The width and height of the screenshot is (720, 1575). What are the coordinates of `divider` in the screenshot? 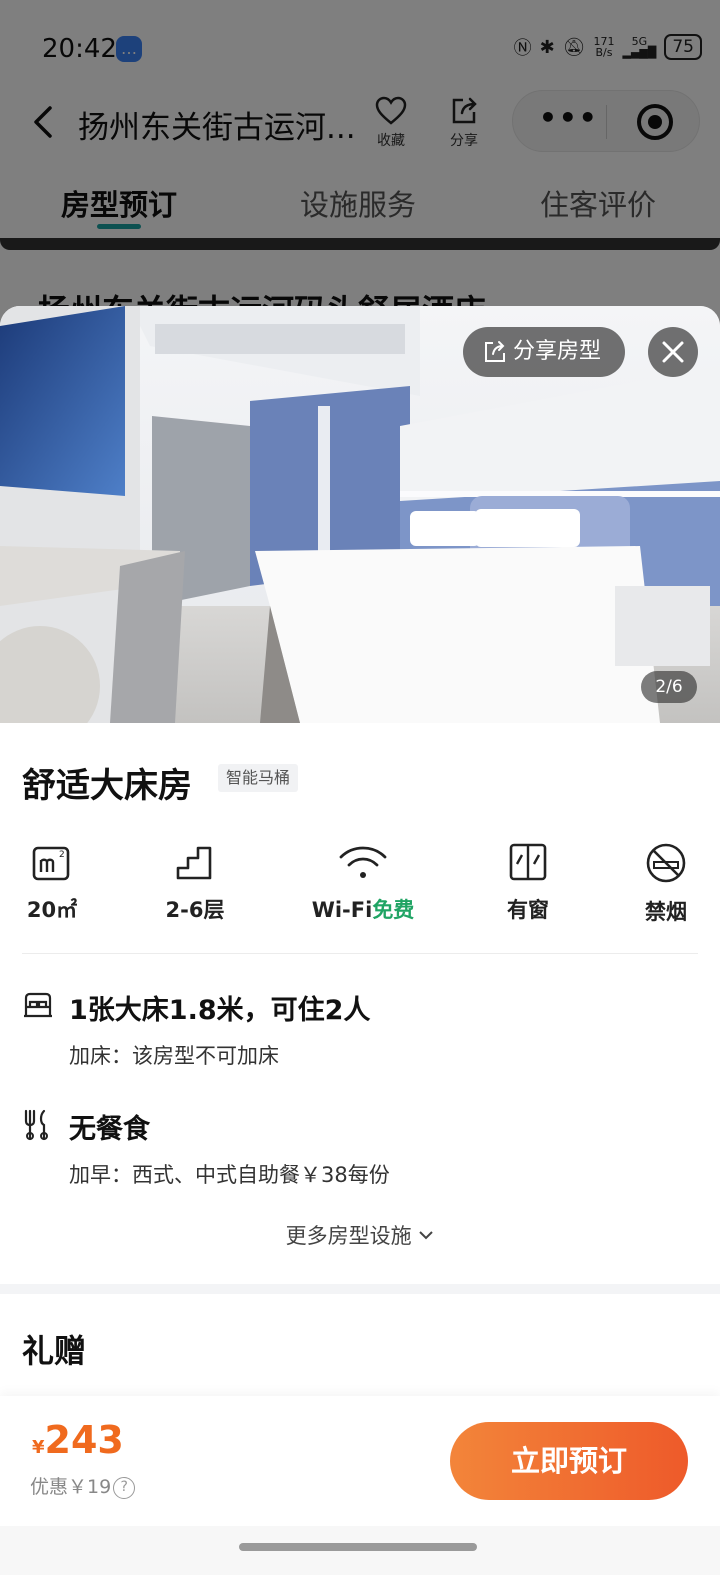 It's located at (360, 953).